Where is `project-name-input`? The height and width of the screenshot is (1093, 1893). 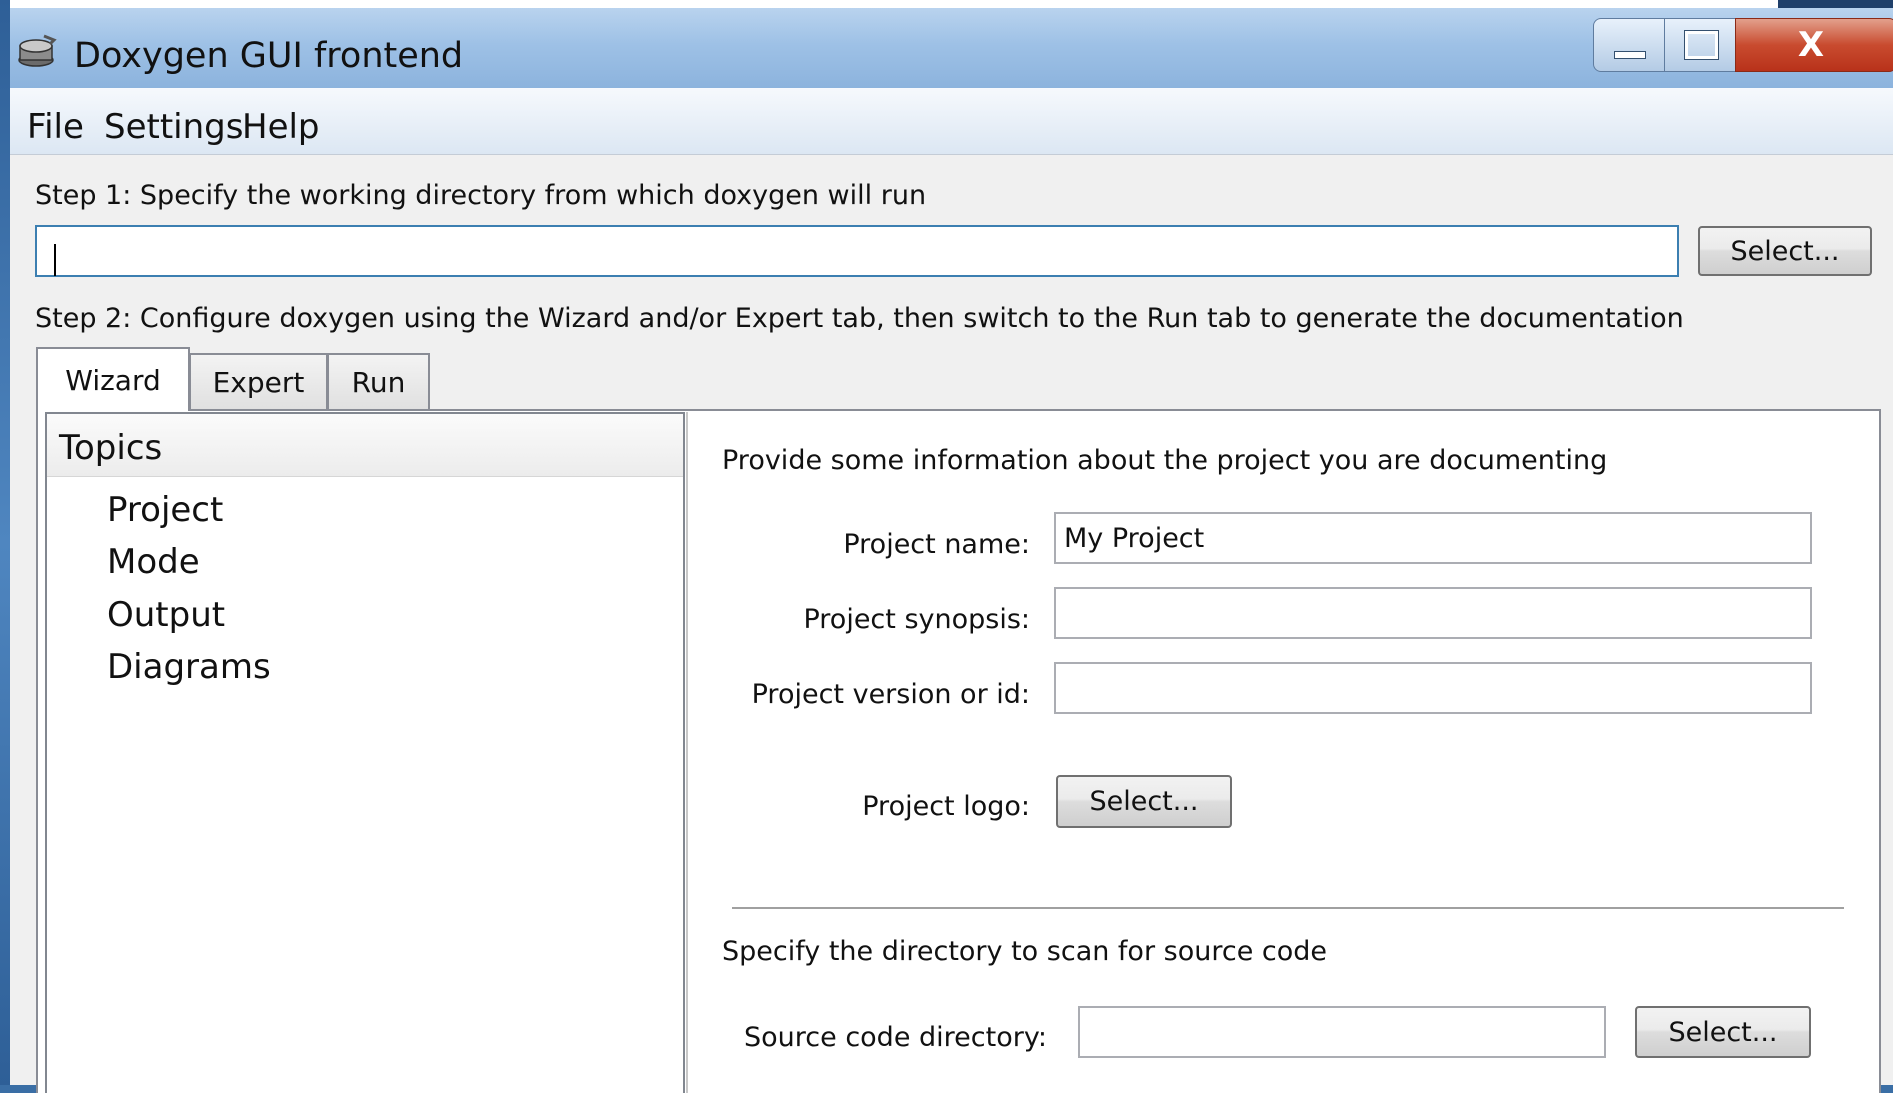
project-name-input is located at coordinates (1433, 538).